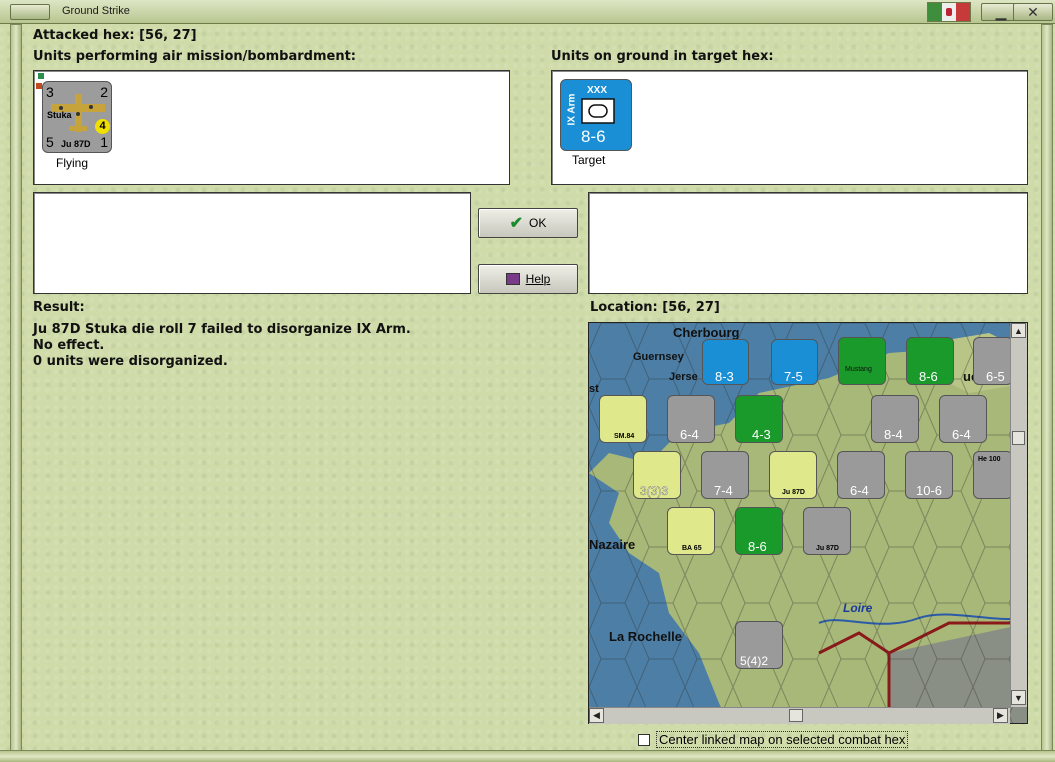  Describe the element at coordinates (963, 419) in the screenshot. I see `counter-6-4-b: 6-4` at that location.